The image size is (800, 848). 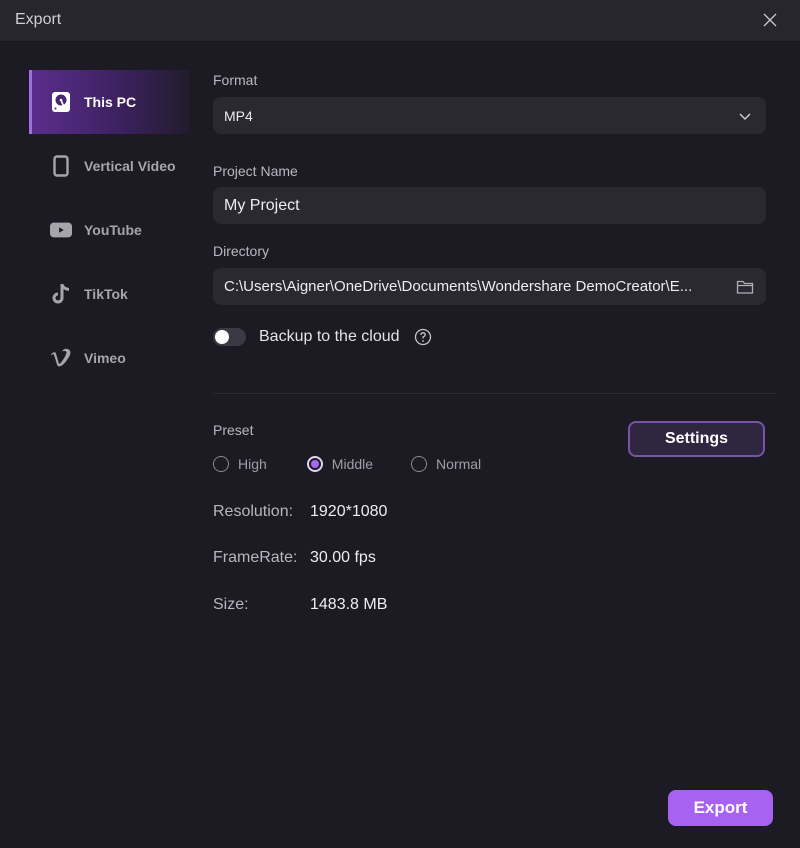 I want to click on format-label: Format, so click(x=235, y=80).